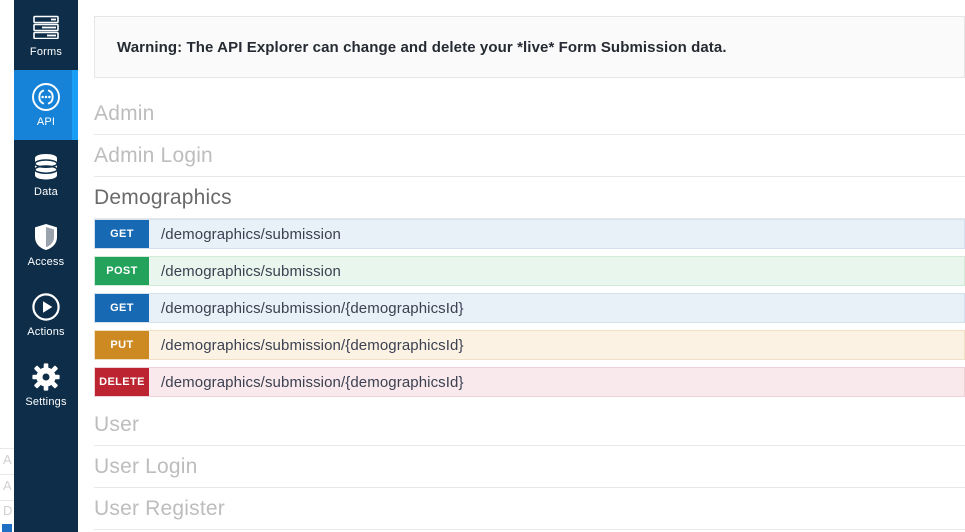 This screenshot has width=965, height=532. Describe the element at coordinates (8, 510) in the screenshot. I see `clipped-text-fragment: D` at that location.